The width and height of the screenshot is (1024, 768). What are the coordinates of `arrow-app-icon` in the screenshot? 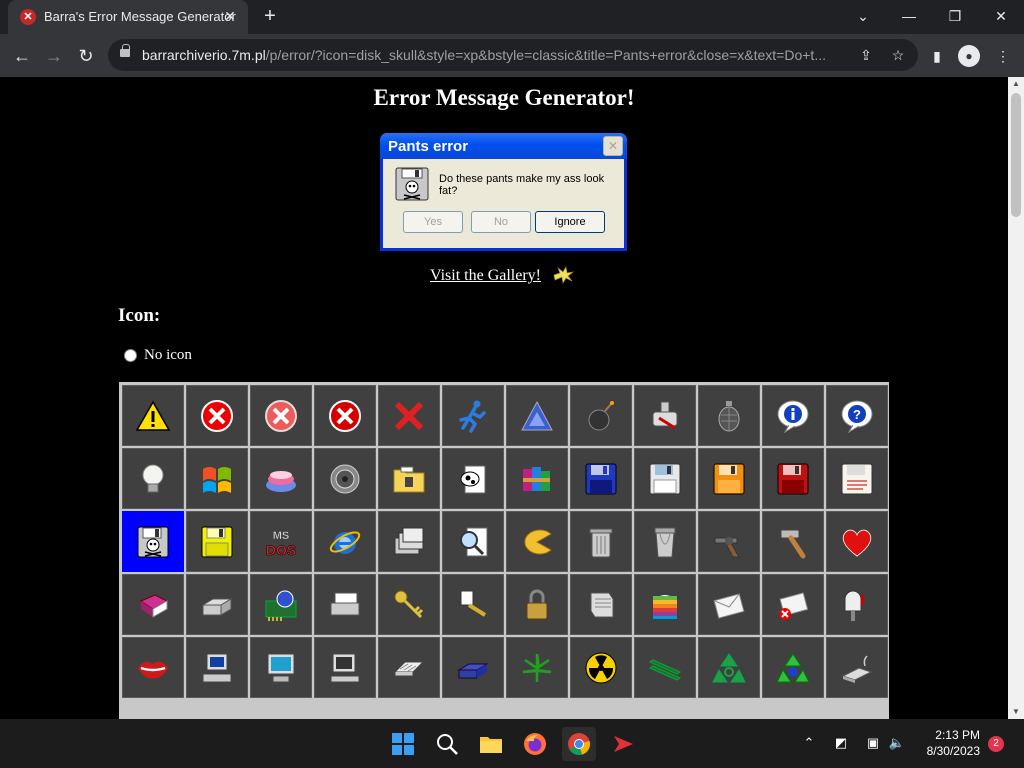 It's located at (623, 744).